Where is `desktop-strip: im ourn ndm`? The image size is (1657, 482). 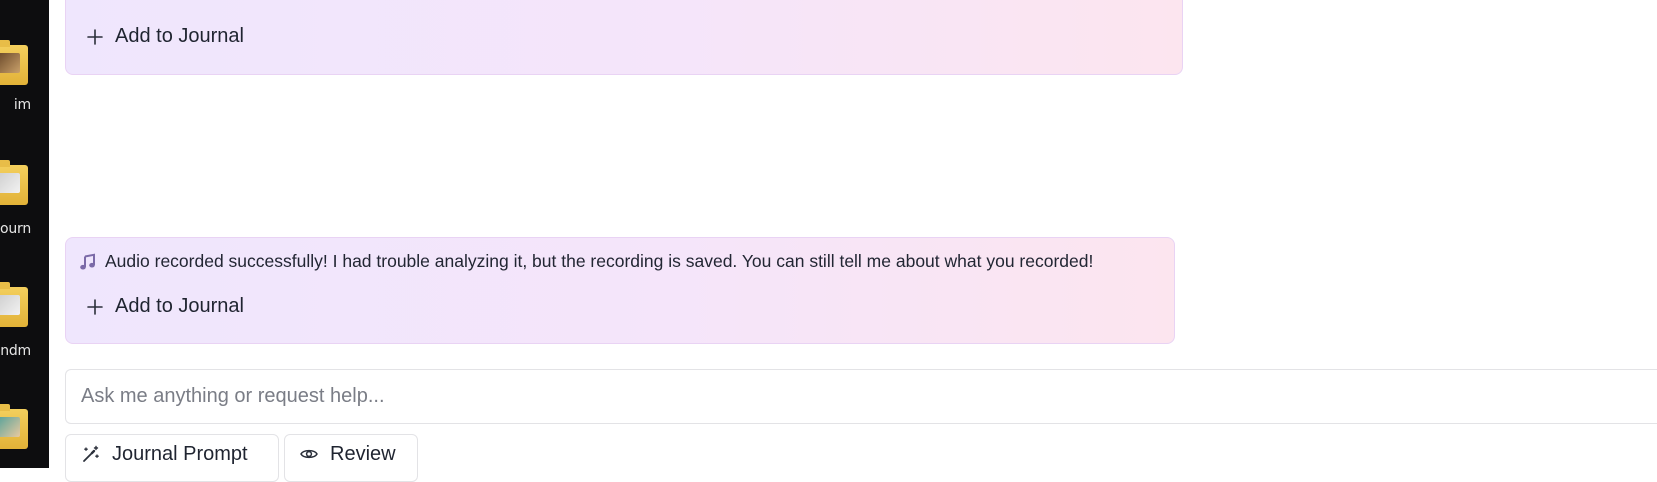
desktop-strip: im ourn ndm is located at coordinates (24, 234).